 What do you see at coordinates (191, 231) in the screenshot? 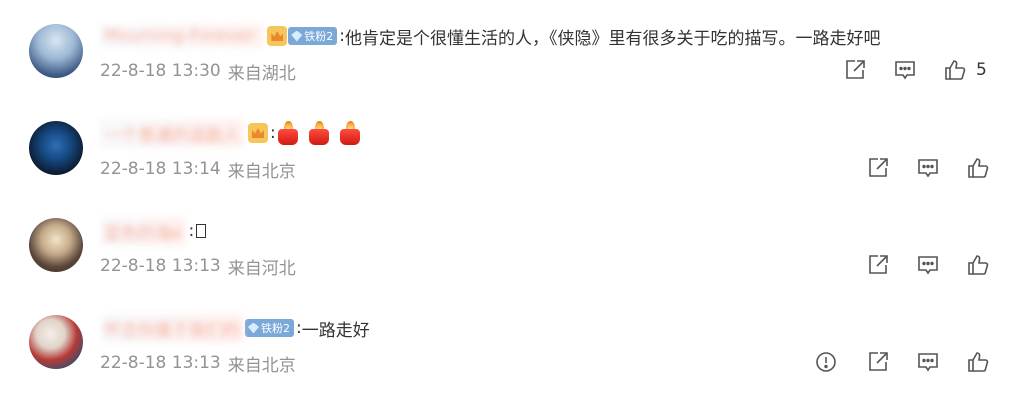
I see `colon: :` at bounding box center [191, 231].